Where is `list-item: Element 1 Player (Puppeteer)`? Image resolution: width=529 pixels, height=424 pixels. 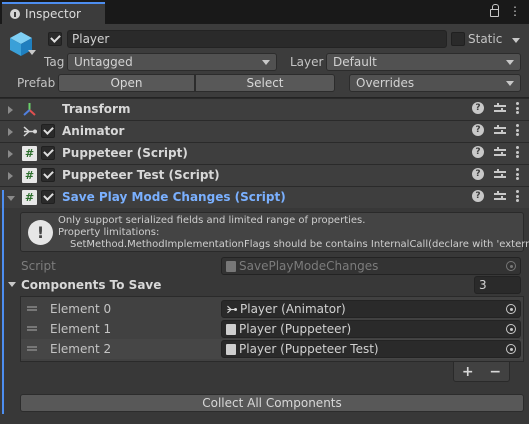 list-item: Element 1 Player (Puppeteer) is located at coordinates (272, 329).